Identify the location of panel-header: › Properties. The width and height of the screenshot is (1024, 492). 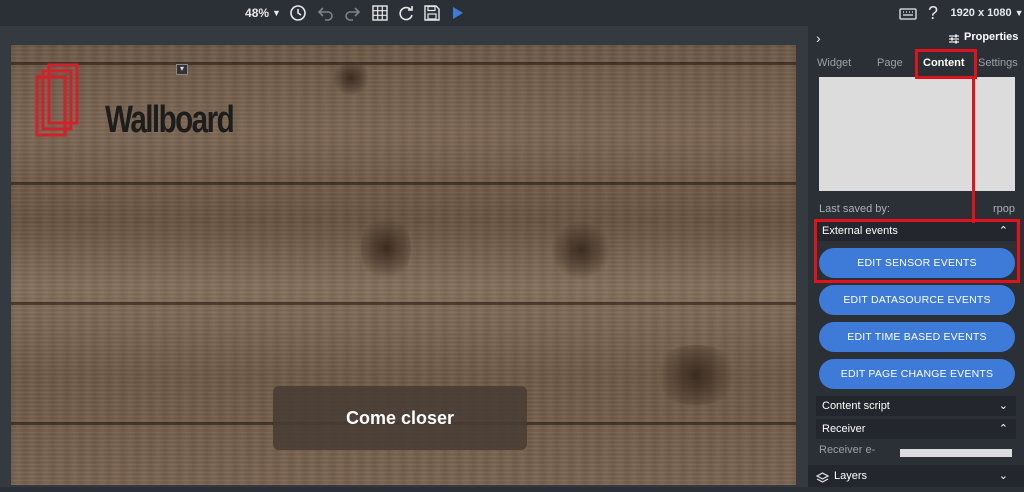
(916, 38).